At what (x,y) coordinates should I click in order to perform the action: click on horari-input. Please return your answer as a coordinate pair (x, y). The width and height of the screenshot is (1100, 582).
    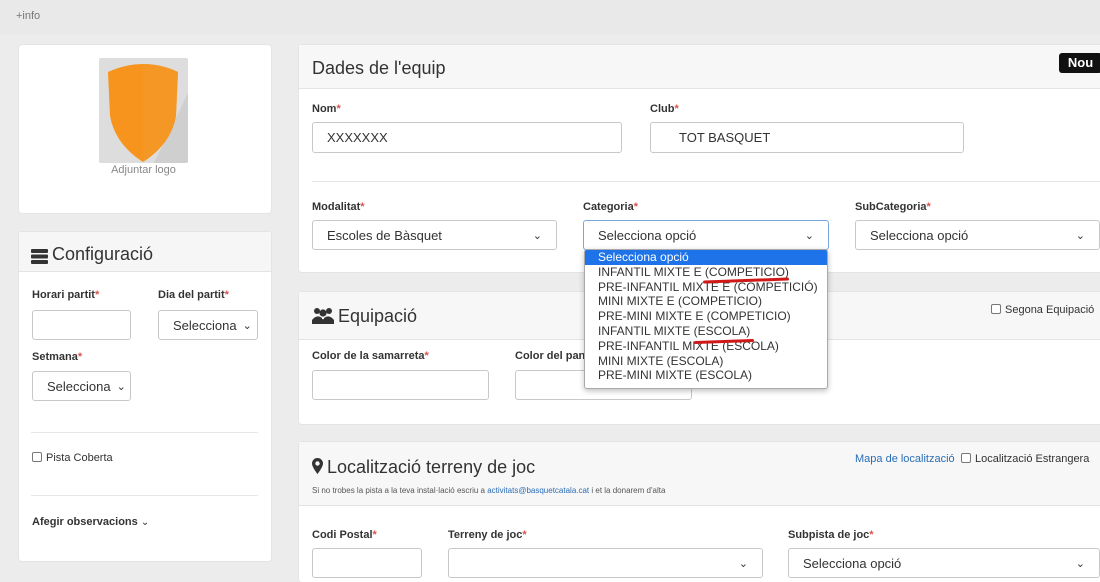
    Looking at the image, I should click on (81, 325).